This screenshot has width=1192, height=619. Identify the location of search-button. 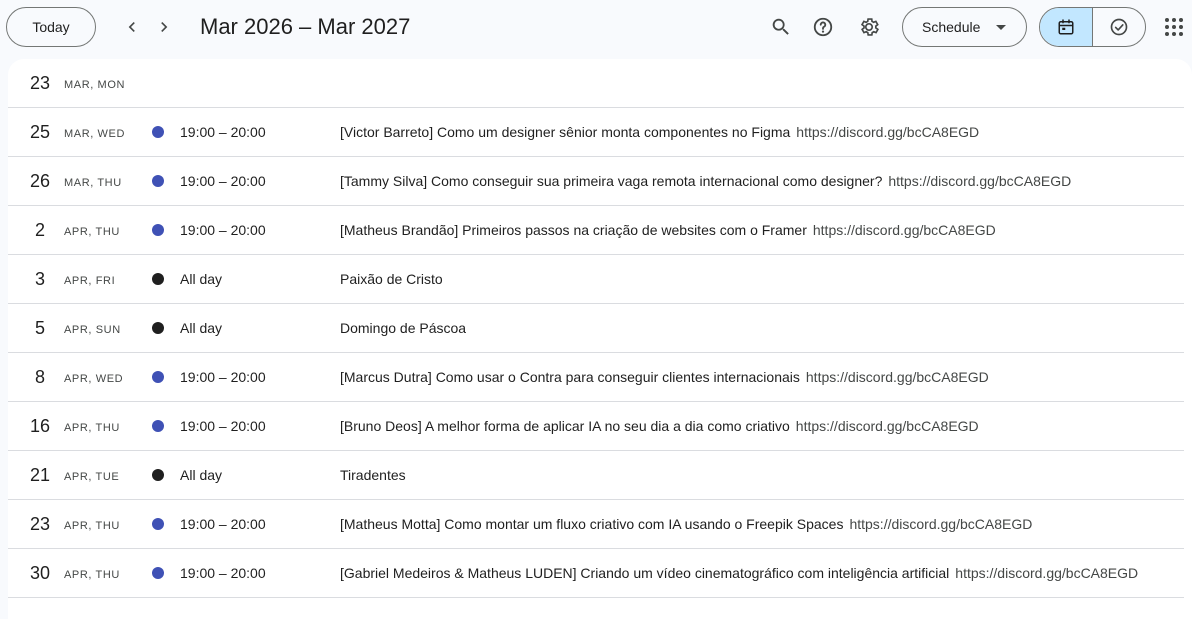
(781, 27).